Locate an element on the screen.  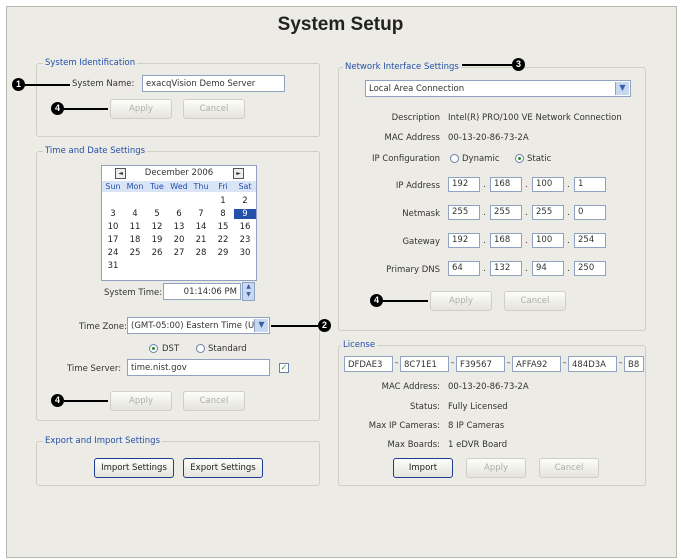
calendar-day: 5 is located at coordinates (157, 214).